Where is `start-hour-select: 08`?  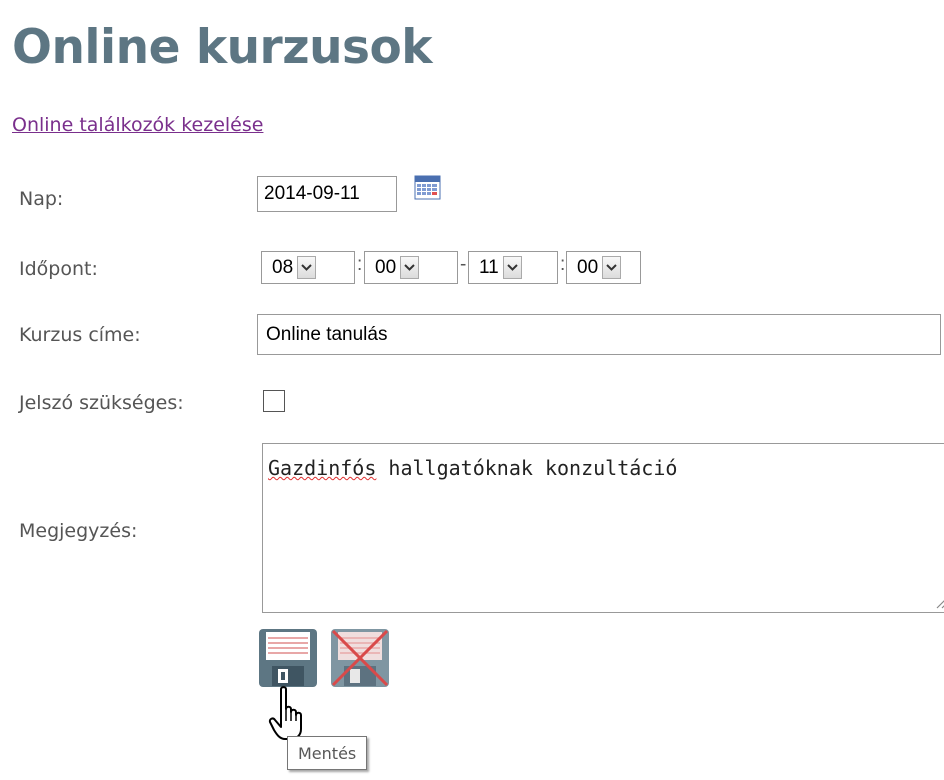
start-hour-select: 08 is located at coordinates (308, 267).